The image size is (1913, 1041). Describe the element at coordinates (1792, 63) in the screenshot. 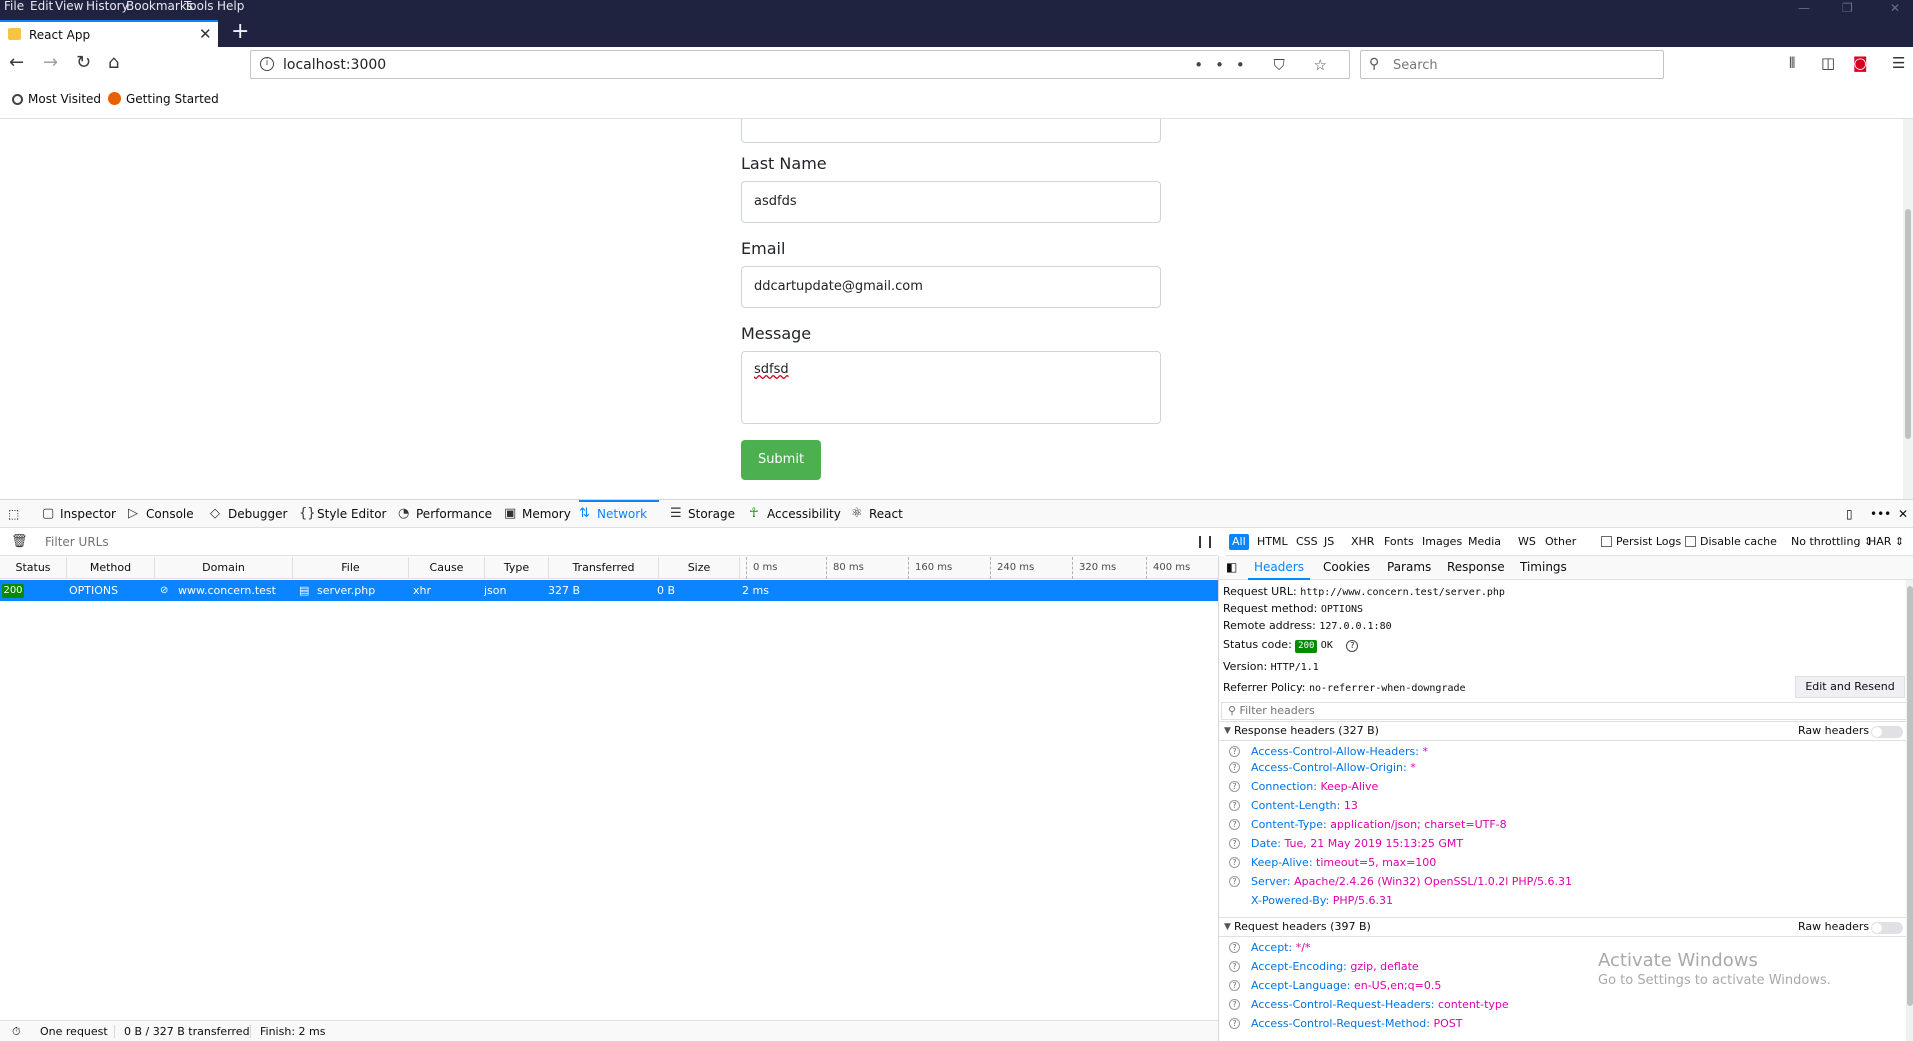

I see `library-icon: ⫴` at that location.